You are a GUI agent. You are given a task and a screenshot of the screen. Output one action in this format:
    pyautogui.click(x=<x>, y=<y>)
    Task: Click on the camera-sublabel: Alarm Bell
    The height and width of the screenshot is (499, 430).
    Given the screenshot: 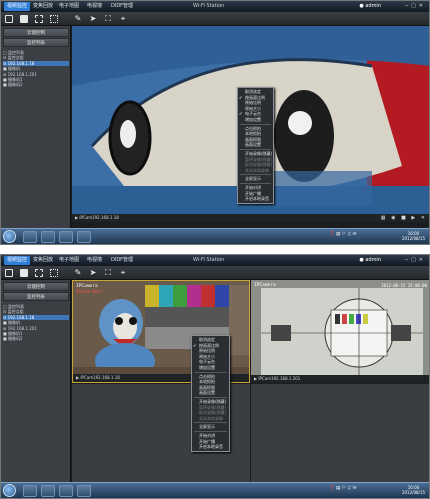 What is the action you would take?
    pyautogui.click(x=90, y=292)
    